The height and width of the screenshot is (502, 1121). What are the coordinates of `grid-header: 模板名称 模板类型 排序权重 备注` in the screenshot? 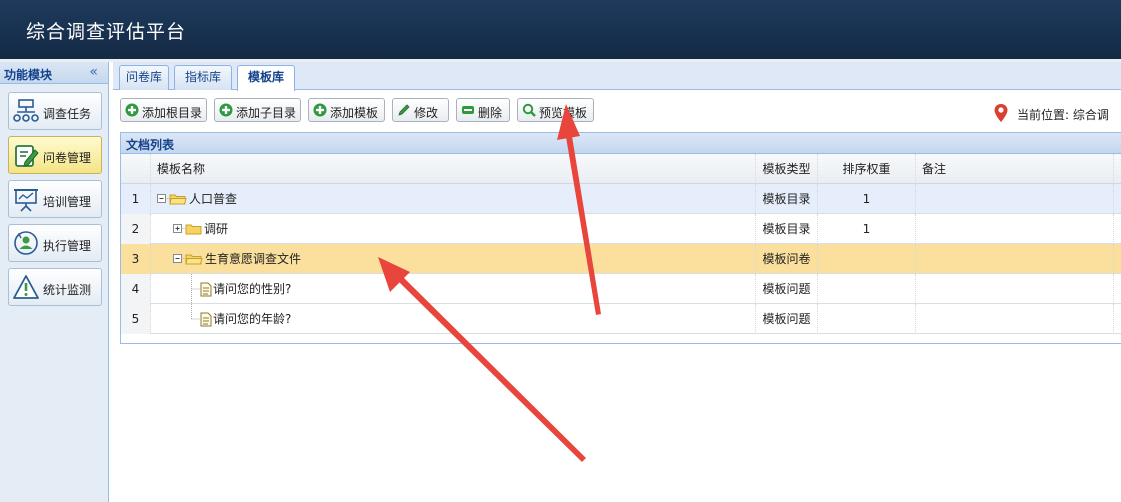 It's located at (621, 169).